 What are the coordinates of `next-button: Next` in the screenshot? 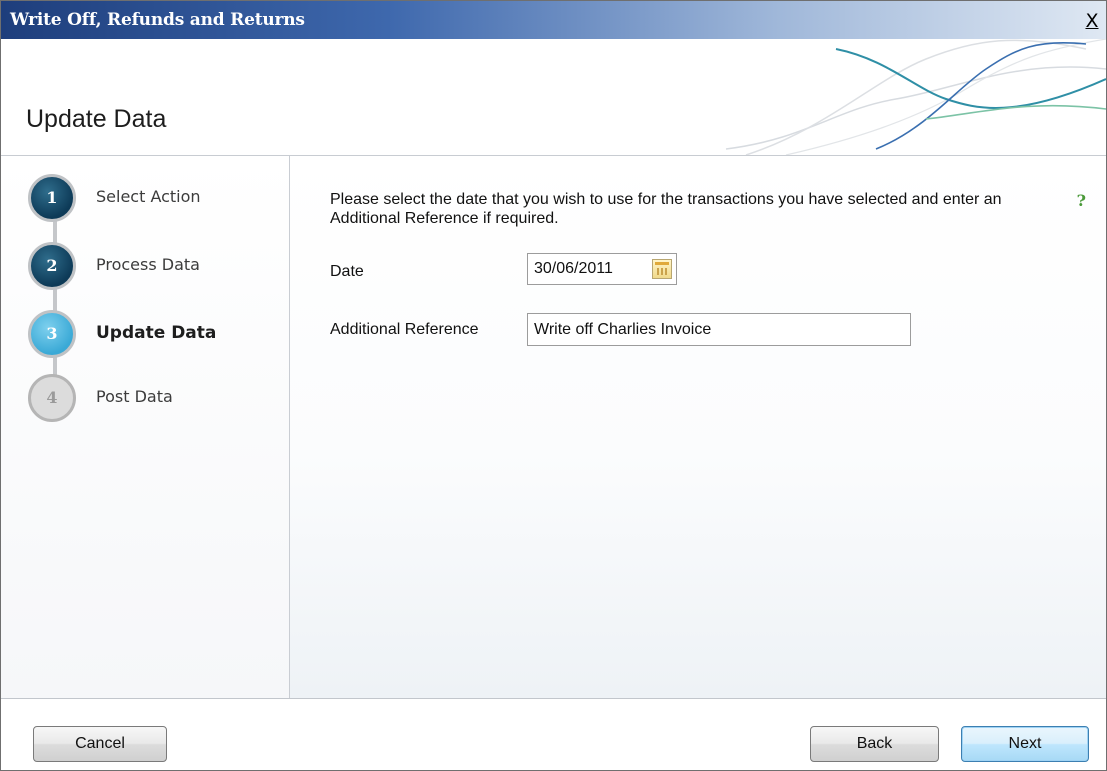 It's located at (1025, 744).